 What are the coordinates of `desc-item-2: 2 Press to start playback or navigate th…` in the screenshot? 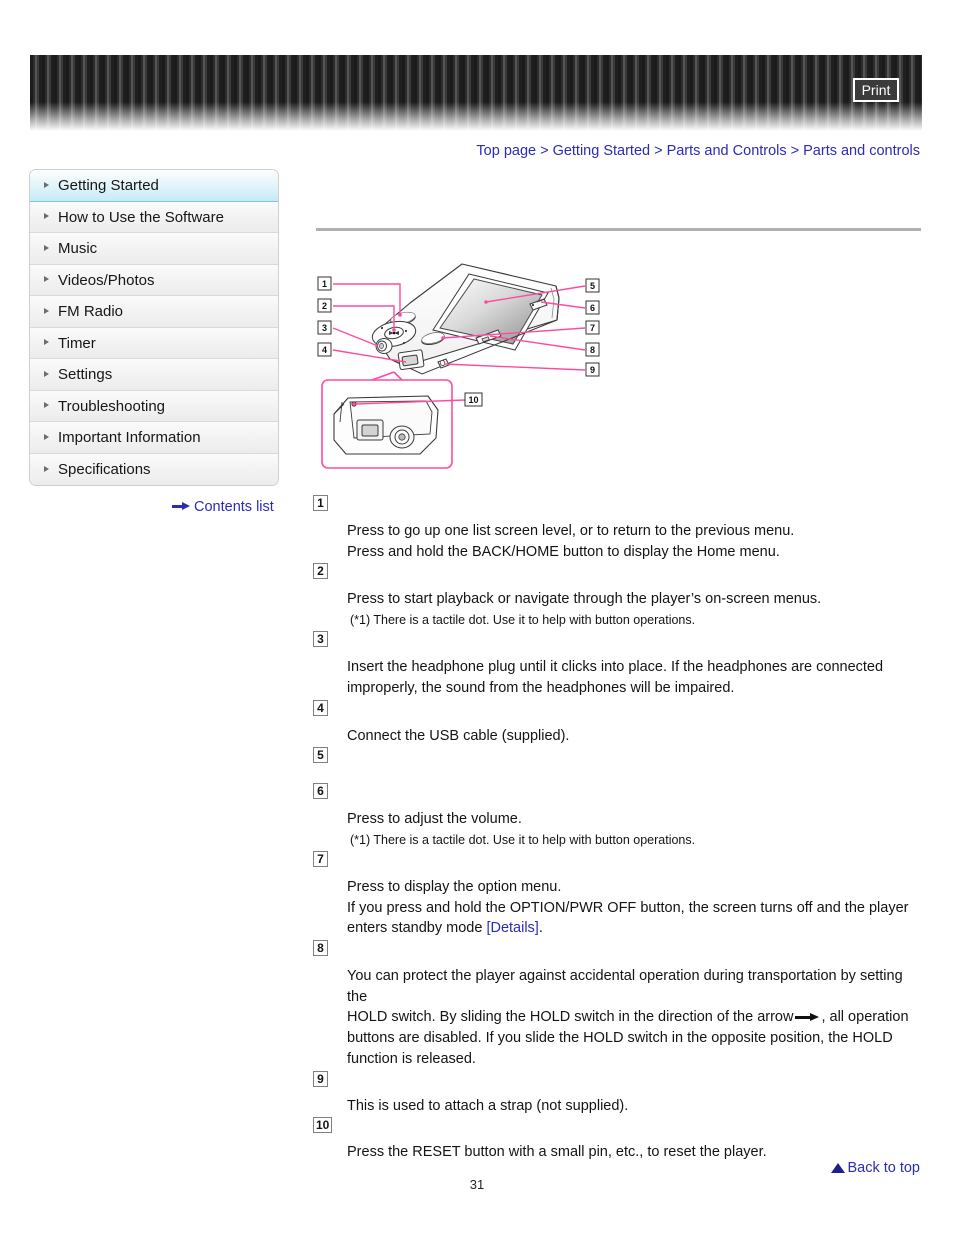 It's located at (619, 596).